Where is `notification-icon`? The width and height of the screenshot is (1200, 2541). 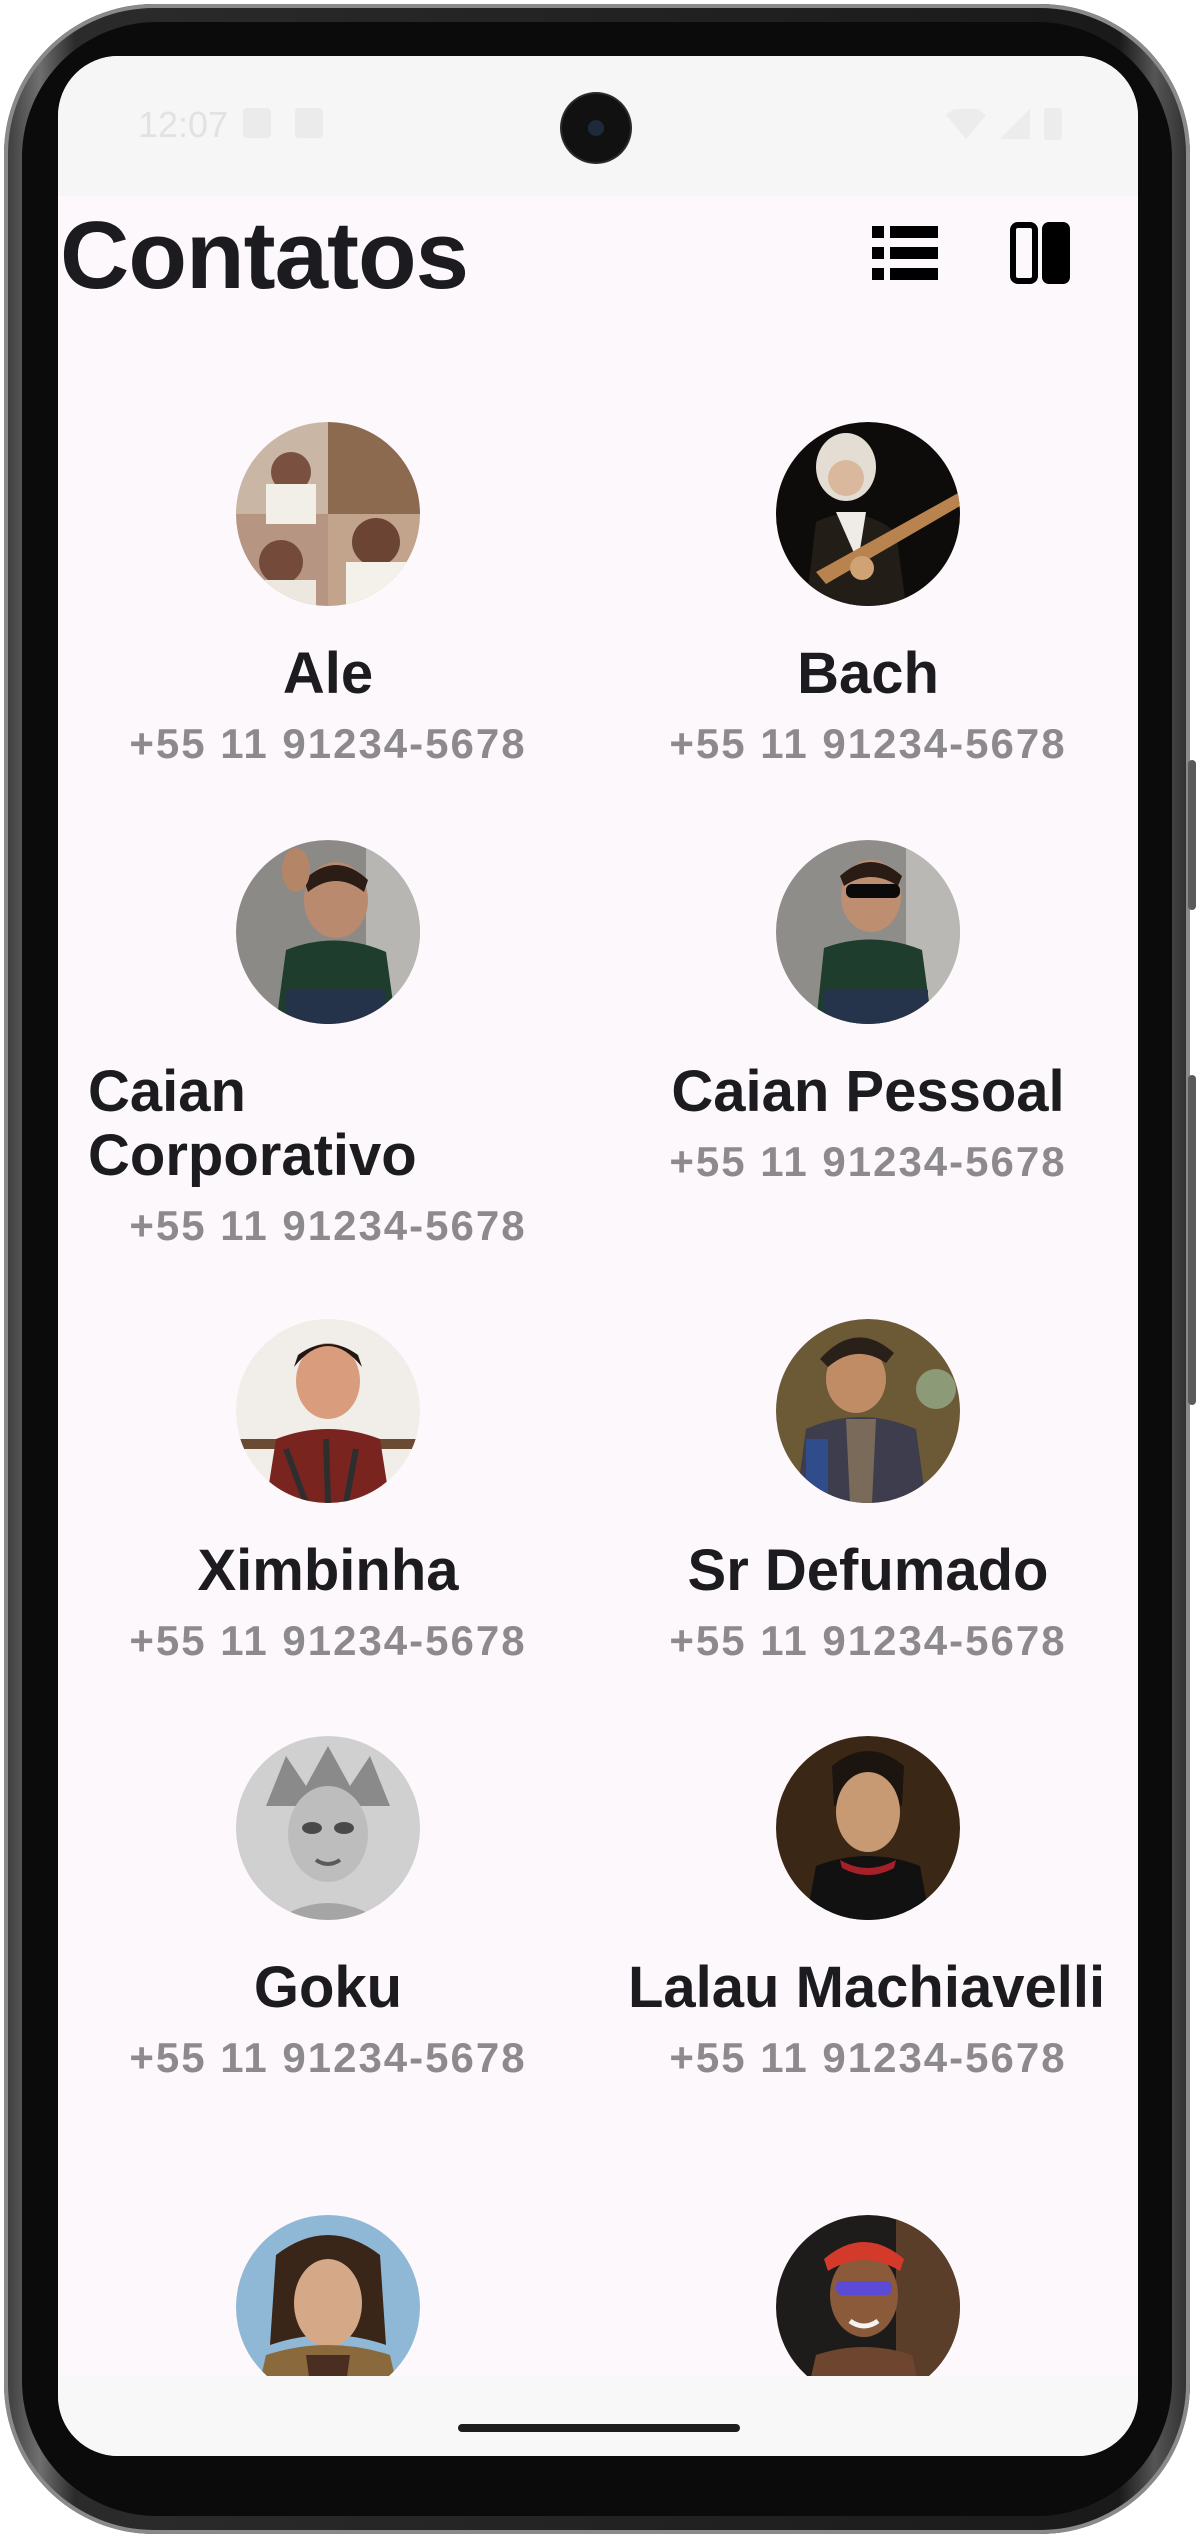 notification-icon is located at coordinates (257, 123).